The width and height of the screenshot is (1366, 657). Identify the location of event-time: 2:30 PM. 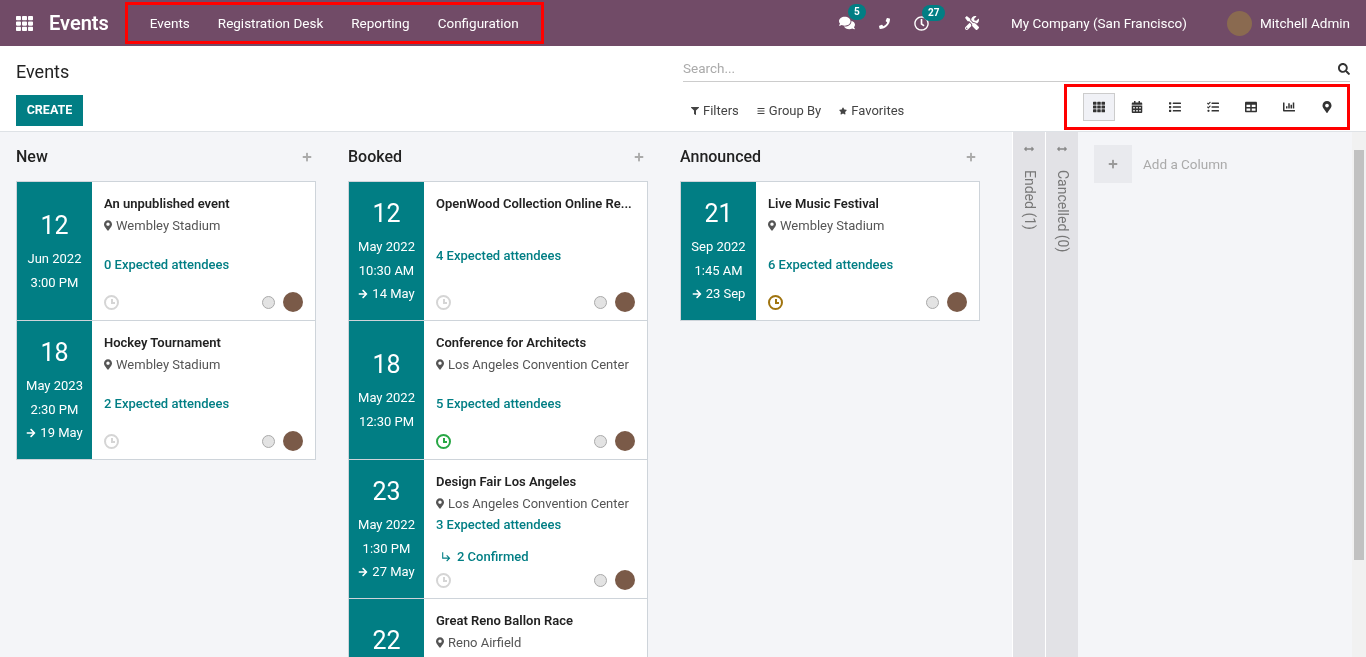
(54, 409).